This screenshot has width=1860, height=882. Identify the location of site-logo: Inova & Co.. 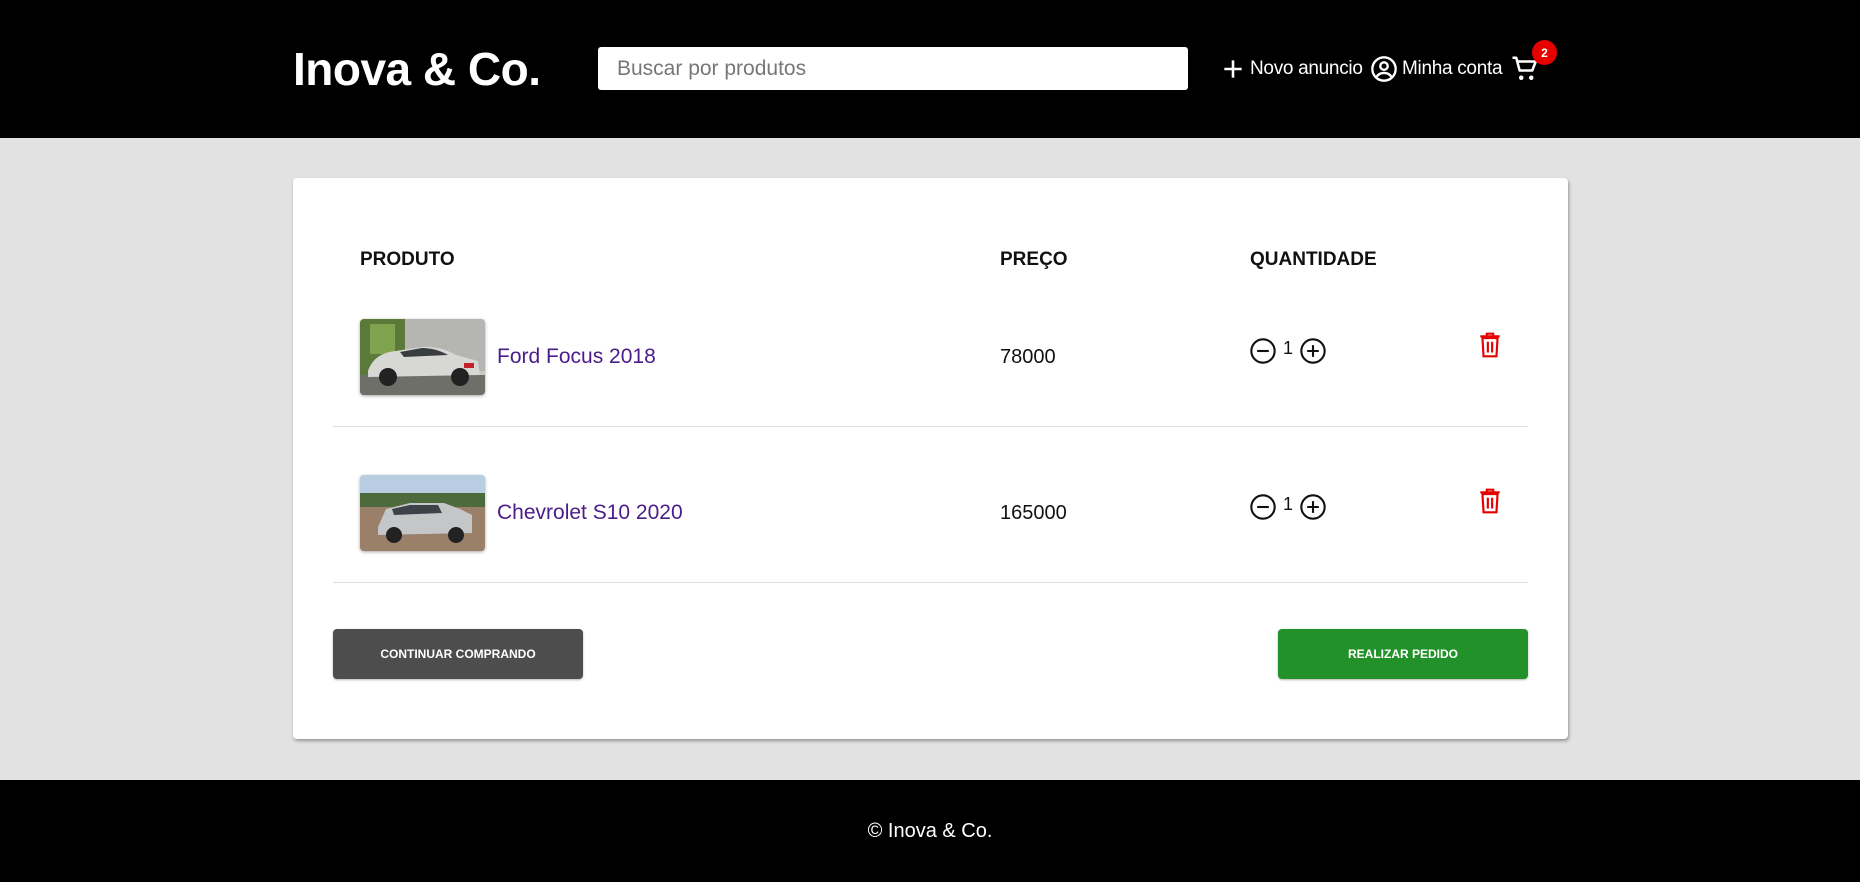
(417, 69).